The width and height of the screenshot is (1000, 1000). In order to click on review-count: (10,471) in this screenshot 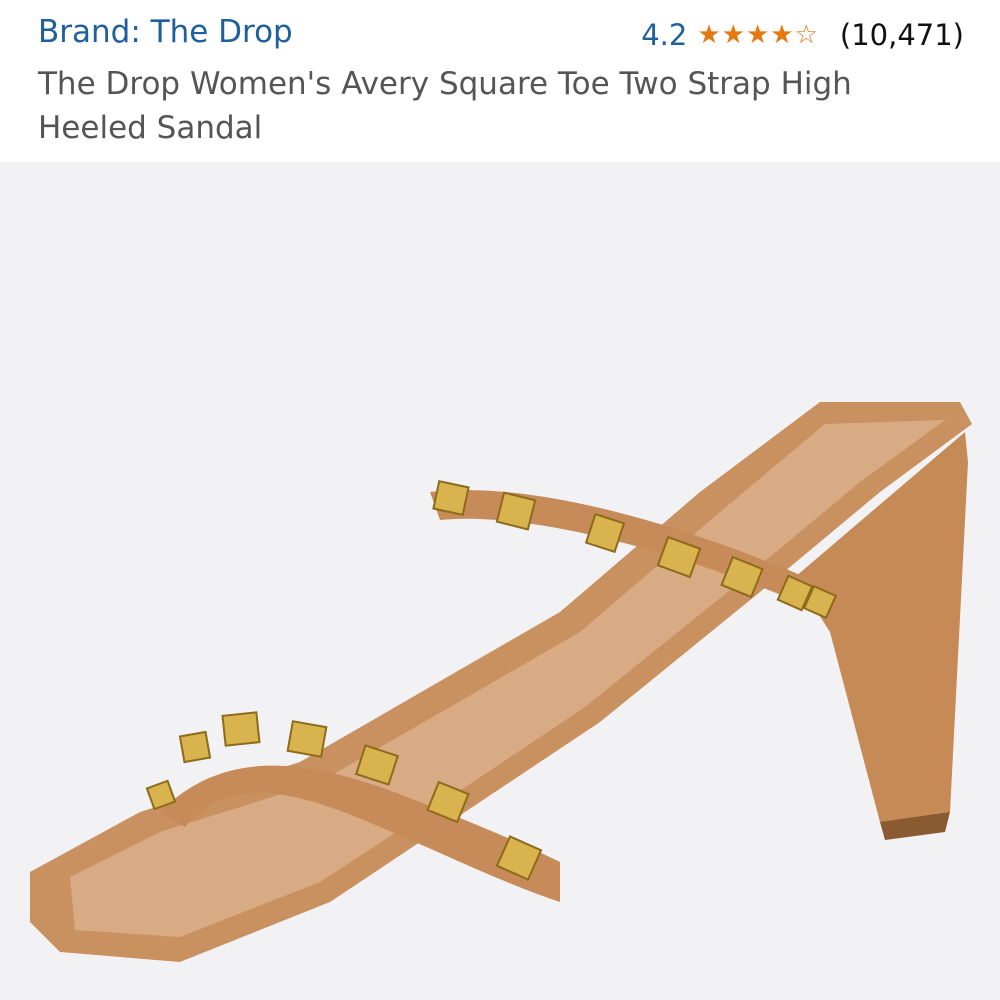, I will do `click(902, 35)`.